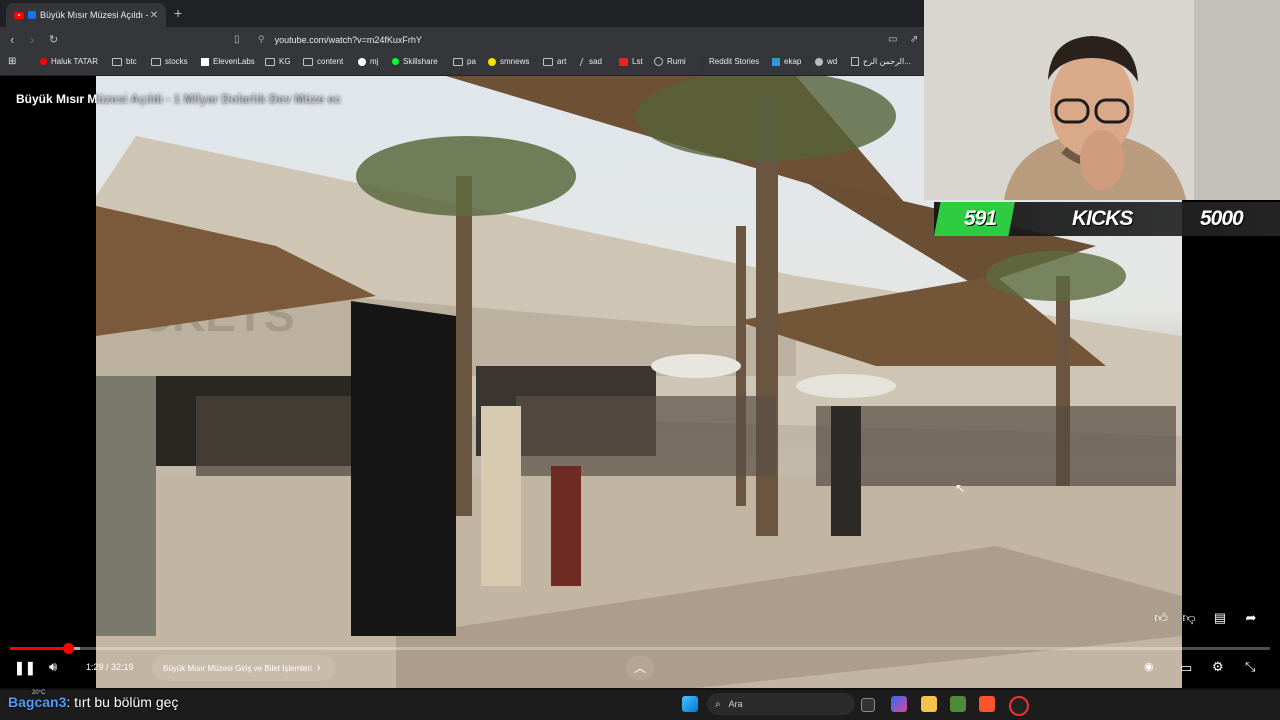 The height and width of the screenshot is (720, 1280). What do you see at coordinates (658, 61) in the screenshot?
I see `globe-icon` at bounding box center [658, 61].